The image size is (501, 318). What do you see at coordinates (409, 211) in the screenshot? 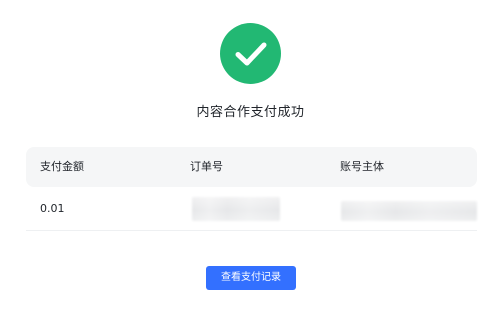
I see `cell-account-redacted` at bounding box center [409, 211].